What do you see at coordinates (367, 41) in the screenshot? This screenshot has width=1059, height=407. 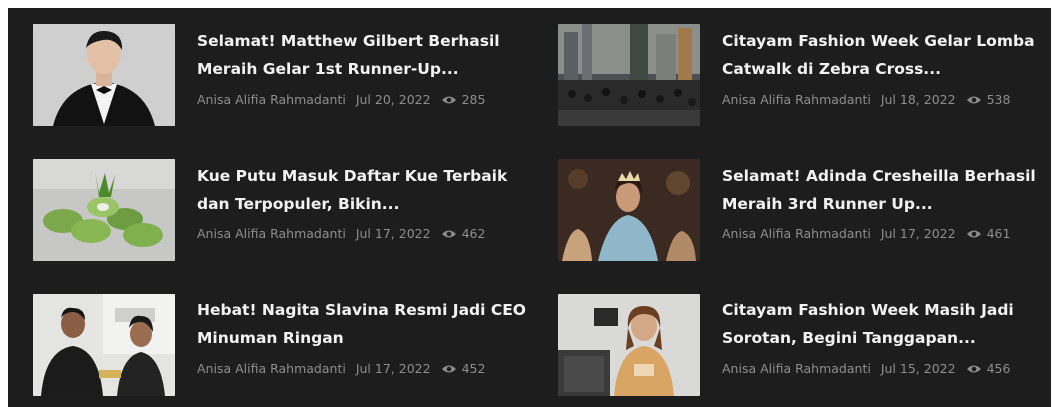 I see `article-title-line: Selamat! Matthew Gilbert Berhasil` at bounding box center [367, 41].